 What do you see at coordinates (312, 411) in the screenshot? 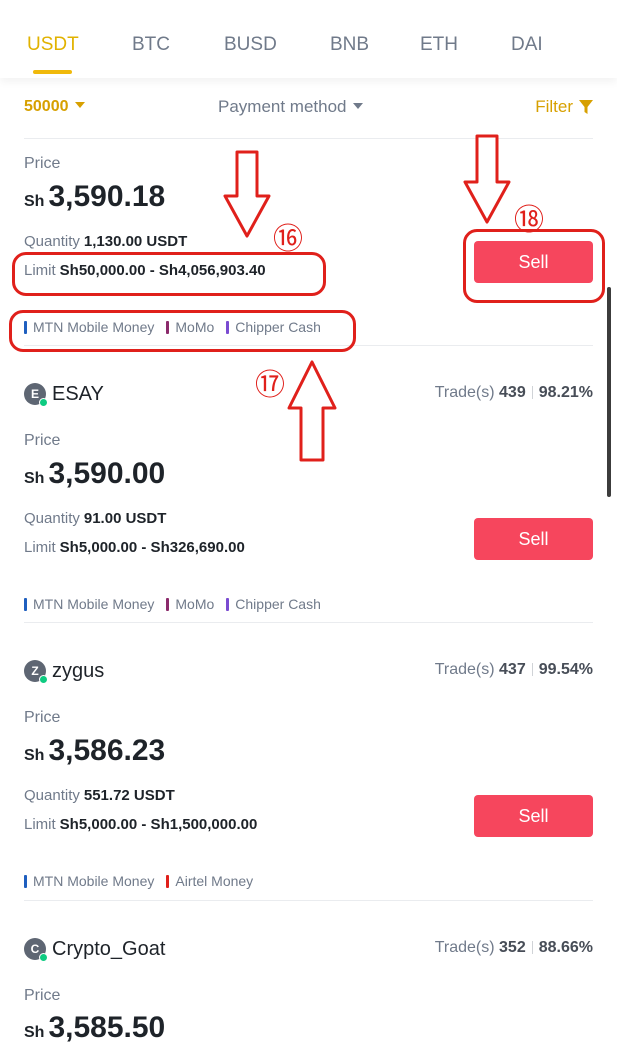
I see `up-arrow-icon` at bounding box center [312, 411].